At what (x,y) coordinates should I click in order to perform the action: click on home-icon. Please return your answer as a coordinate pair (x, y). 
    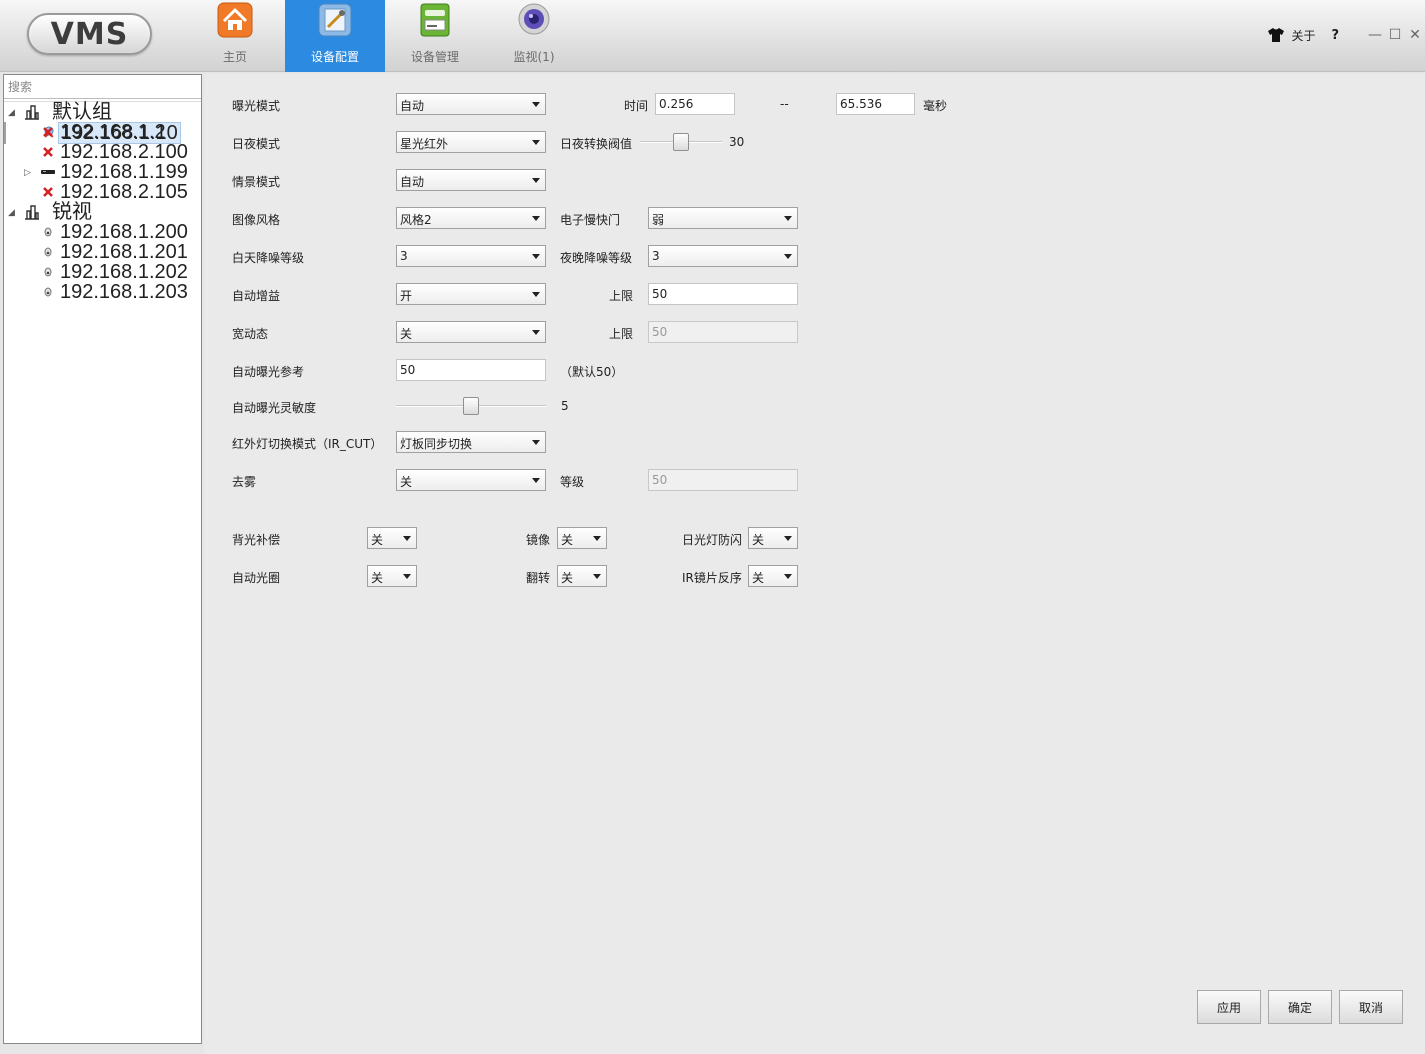
    Looking at the image, I should click on (235, 20).